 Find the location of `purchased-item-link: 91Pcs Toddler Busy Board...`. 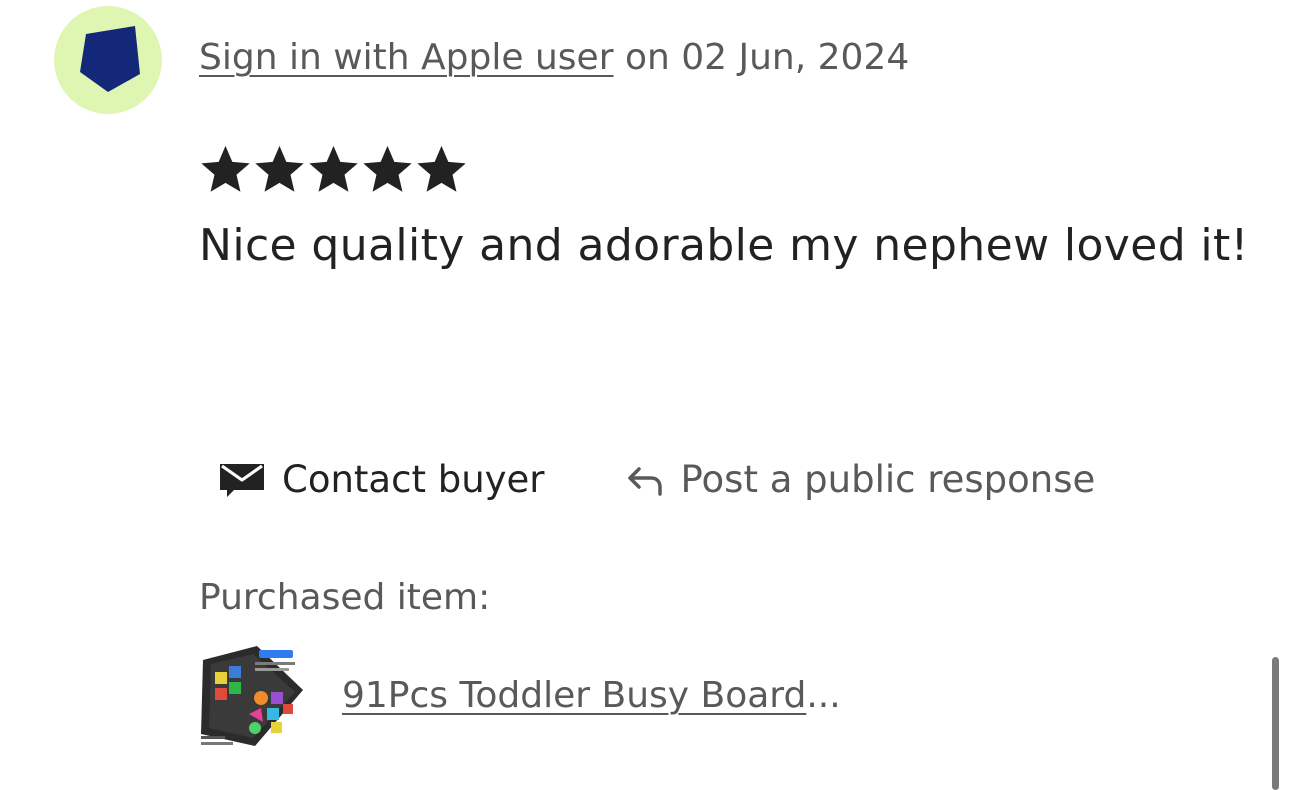

purchased-item-link: 91Pcs Toddler Busy Board... is located at coordinates (591, 696).